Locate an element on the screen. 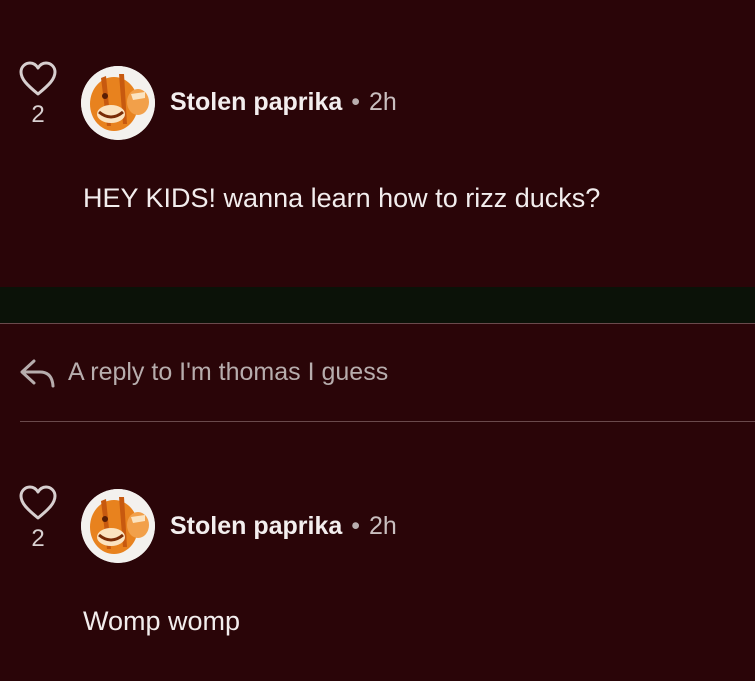 The width and height of the screenshot is (755, 681). divider-band is located at coordinates (377, 305).